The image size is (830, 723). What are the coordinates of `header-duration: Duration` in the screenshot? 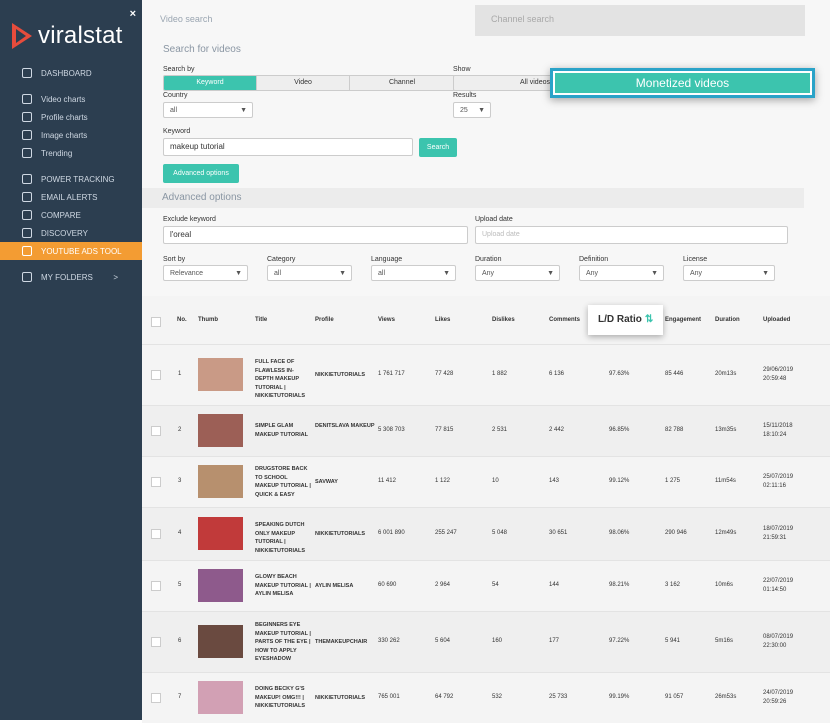 It's located at (727, 320).